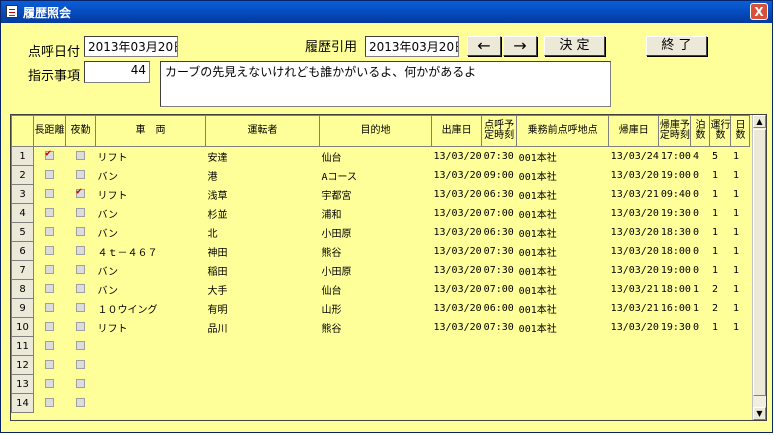 Image resolution: width=775 pixels, height=435 pixels. I want to click on vehicle-cell: １０ウイング, so click(151, 308).